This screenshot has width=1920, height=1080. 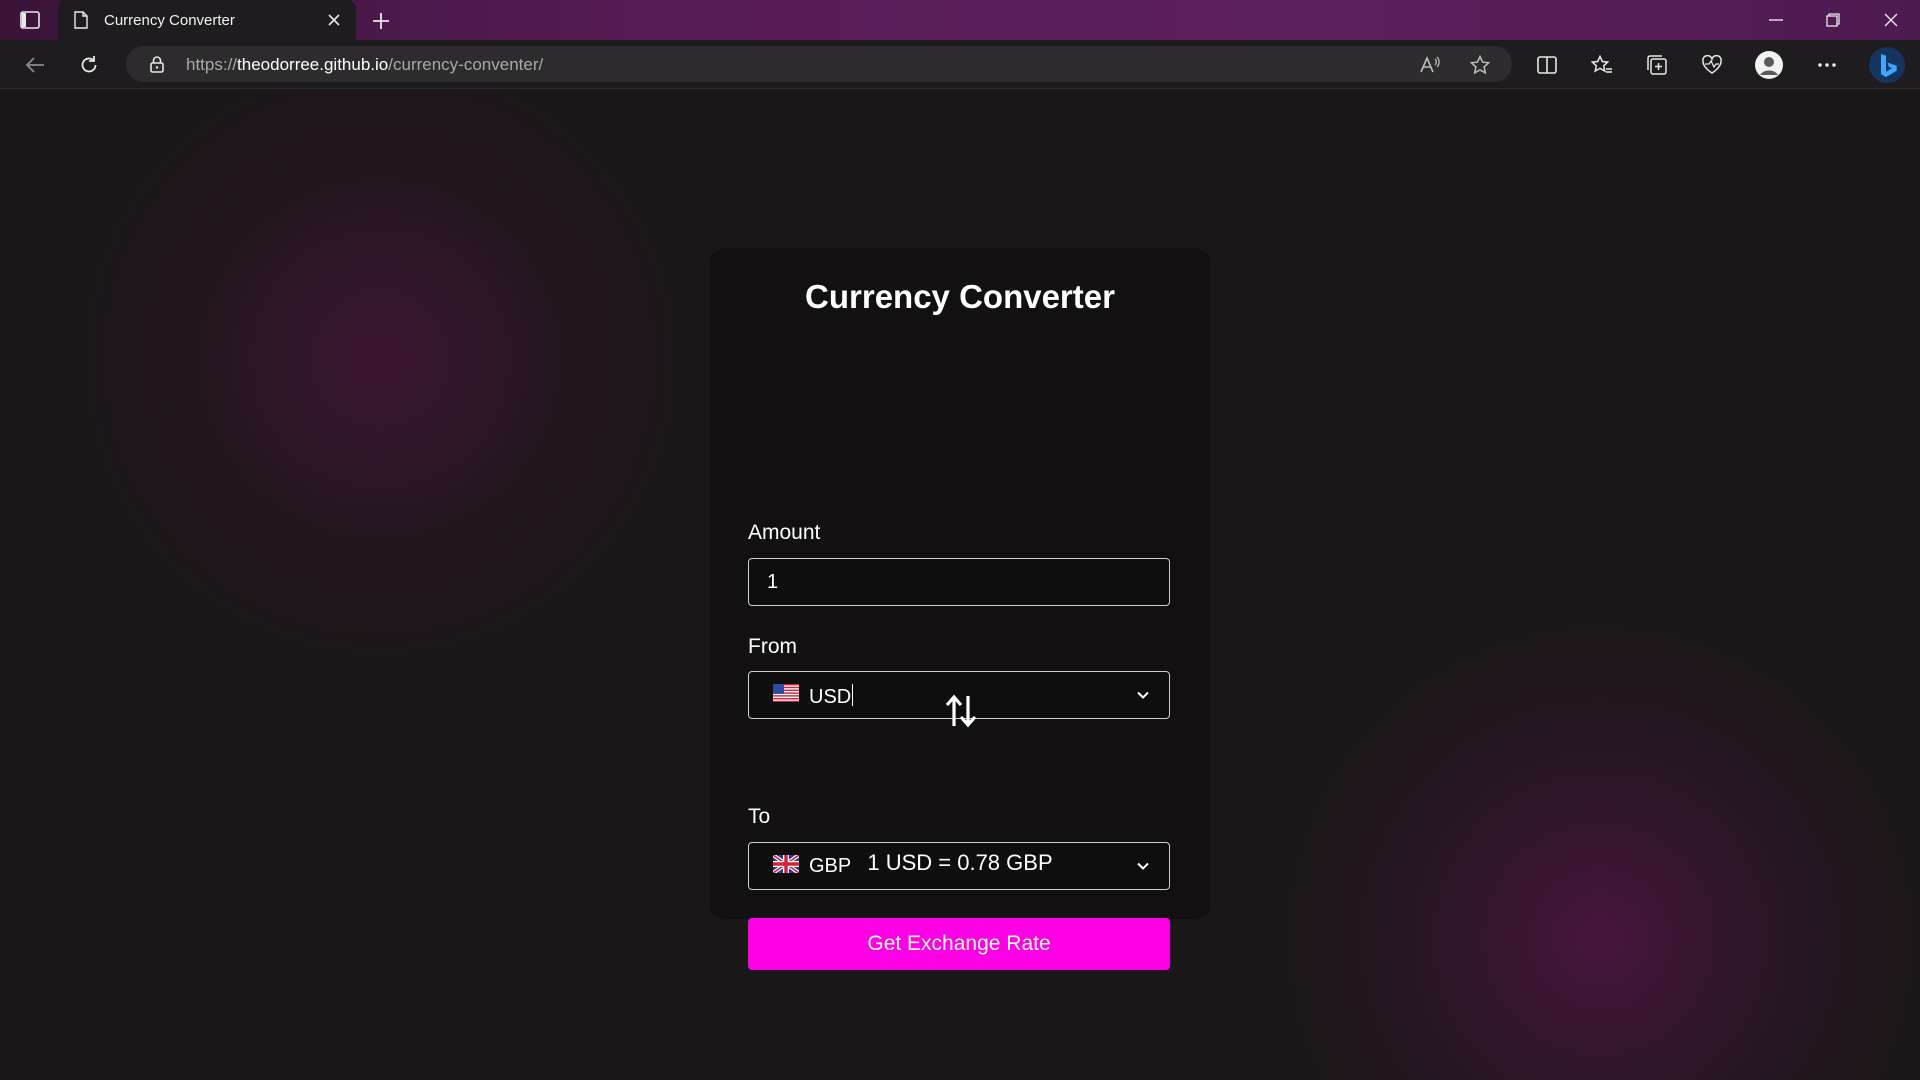 I want to click on tab-title: Currency Converter, so click(x=169, y=20).